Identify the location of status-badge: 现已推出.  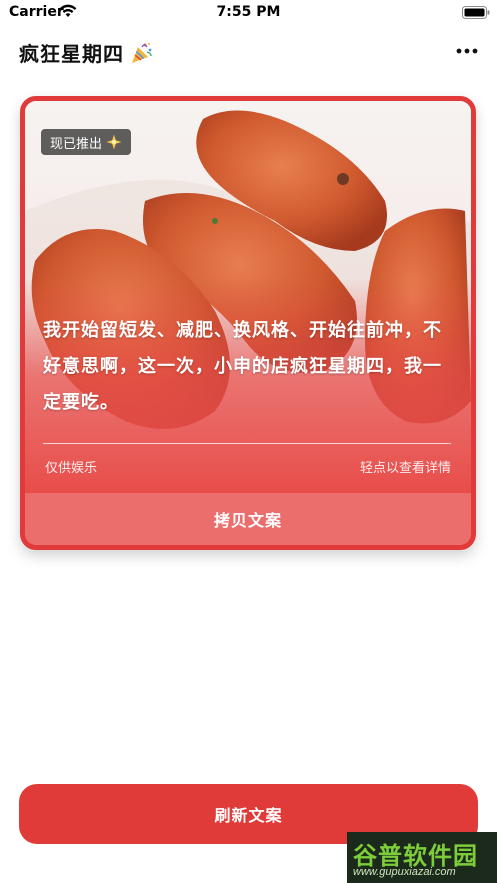
(86, 142).